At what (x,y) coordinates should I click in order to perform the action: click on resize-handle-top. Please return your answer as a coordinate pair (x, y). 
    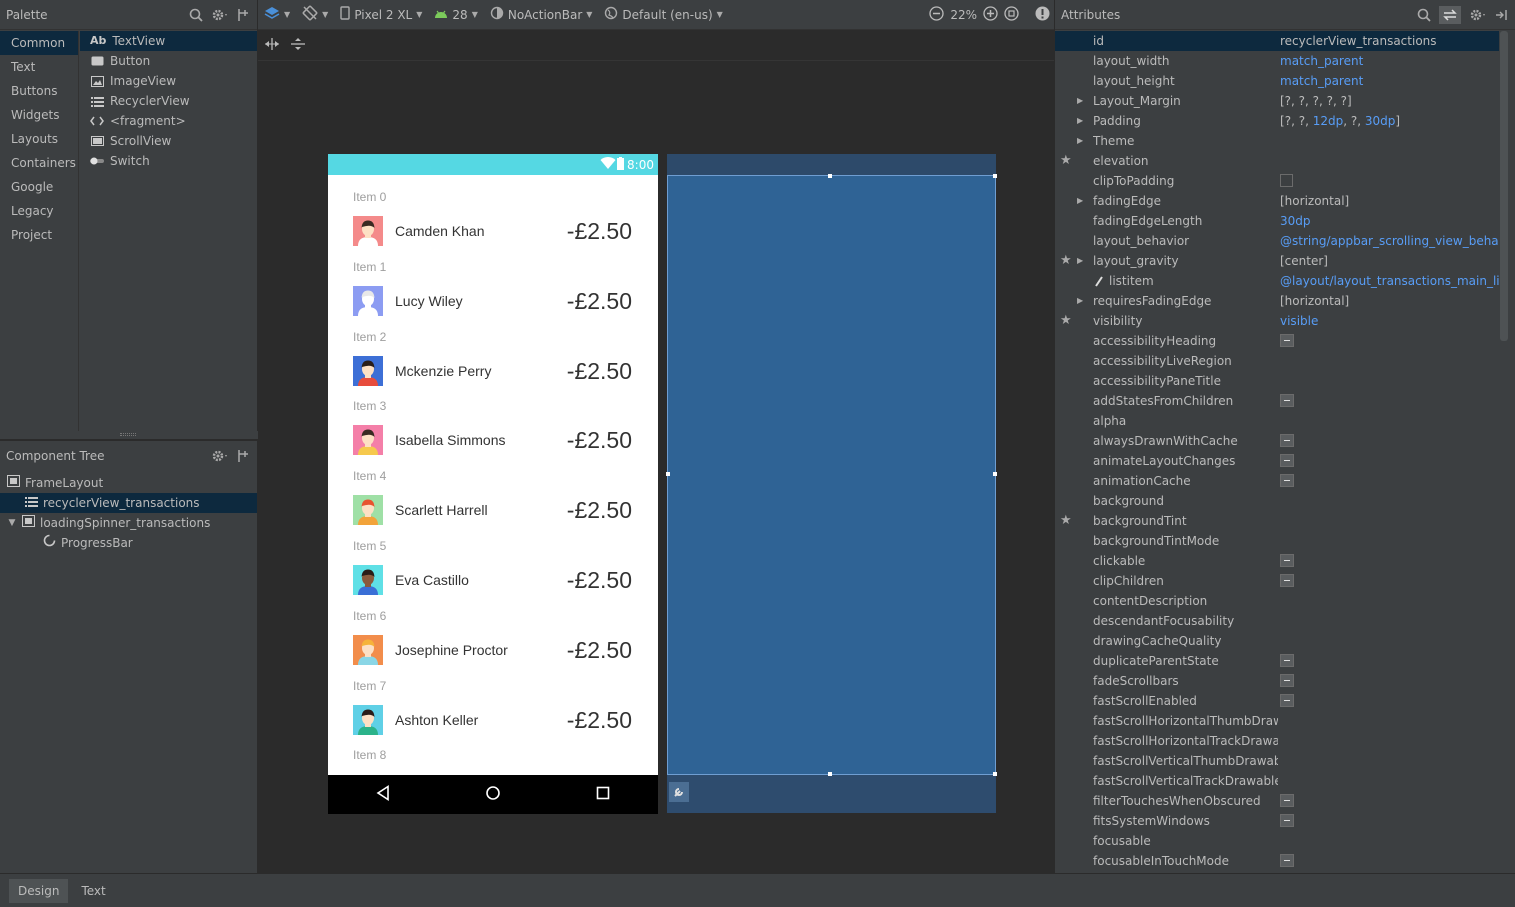
    Looking at the image, I should click on (830, 176).